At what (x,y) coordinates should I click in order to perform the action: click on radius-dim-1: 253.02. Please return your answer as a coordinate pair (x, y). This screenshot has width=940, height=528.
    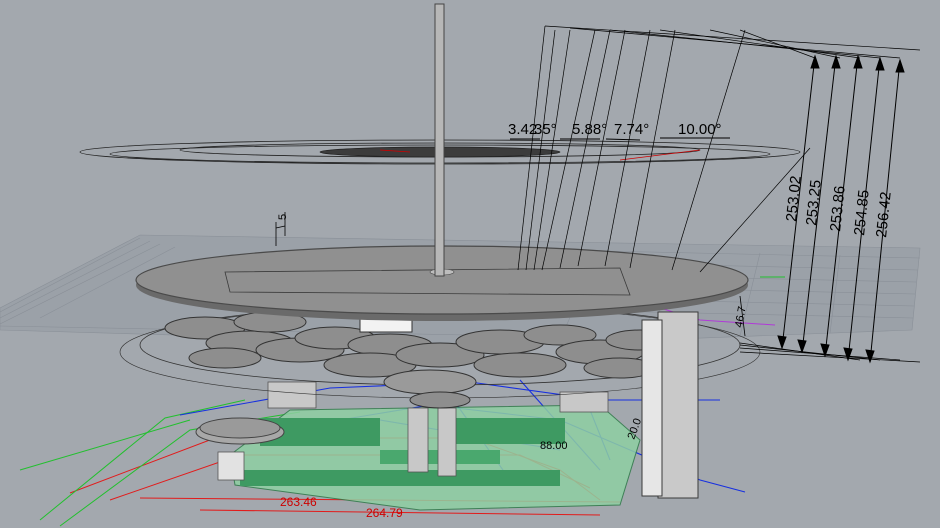
    Looking at the image, I should click on (794, 198).